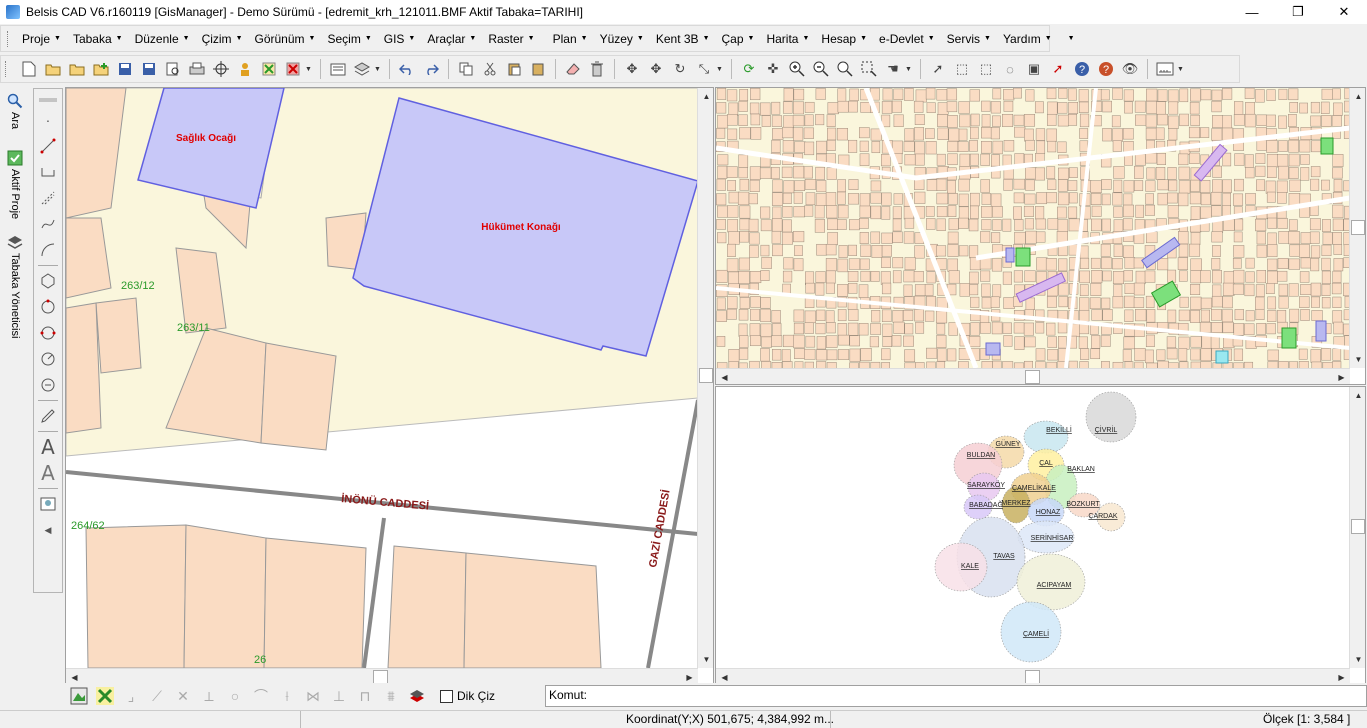  What do you see at coordinates (48, 504) in the screenshot?
I see `image-tool-icon` at bounding box center [48, 504].